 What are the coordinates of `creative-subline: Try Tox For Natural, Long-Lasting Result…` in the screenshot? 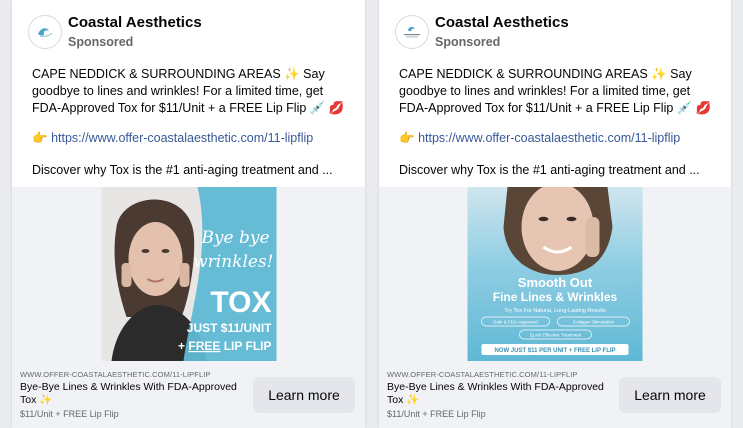 It's located at (555, 311).